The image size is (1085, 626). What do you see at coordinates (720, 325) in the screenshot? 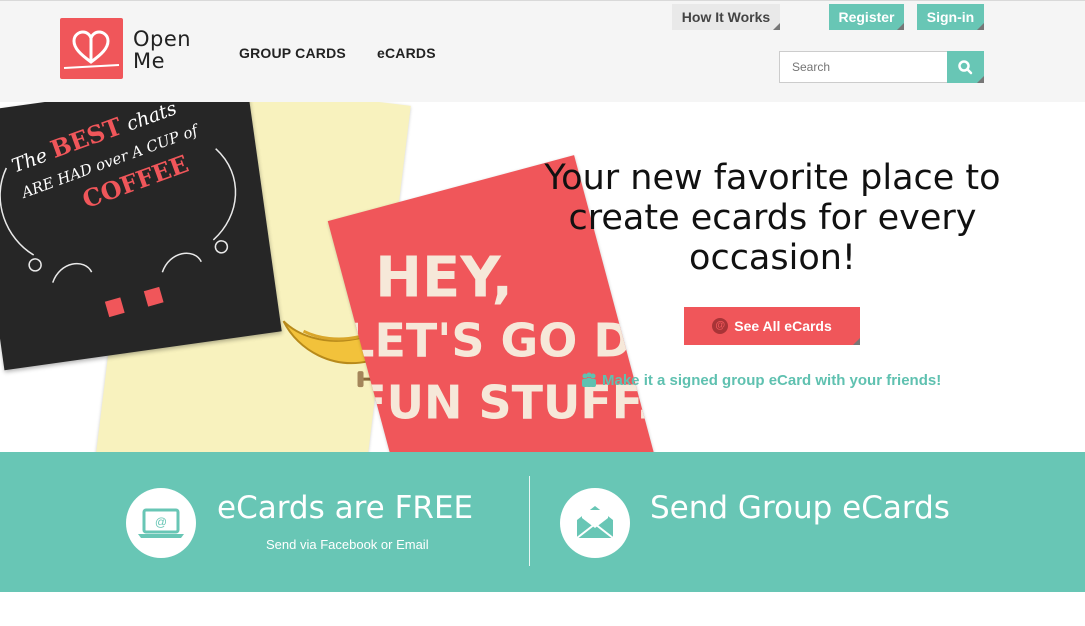
I see `at-sign-icon: @` at bounding box center [720, 325].